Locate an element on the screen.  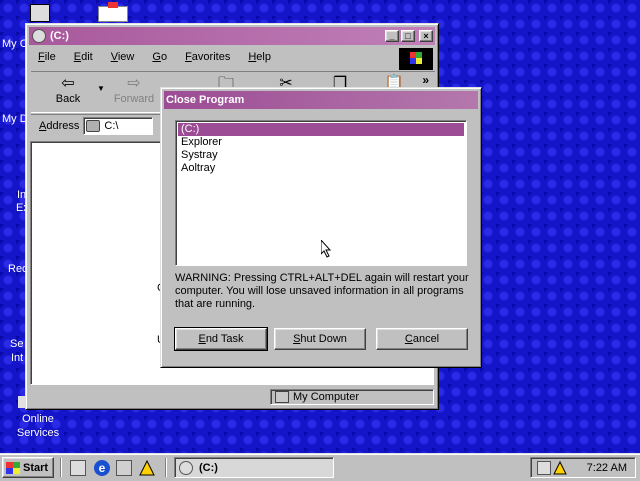
explorer-title: (C:) is located at coordinates (59, 36).